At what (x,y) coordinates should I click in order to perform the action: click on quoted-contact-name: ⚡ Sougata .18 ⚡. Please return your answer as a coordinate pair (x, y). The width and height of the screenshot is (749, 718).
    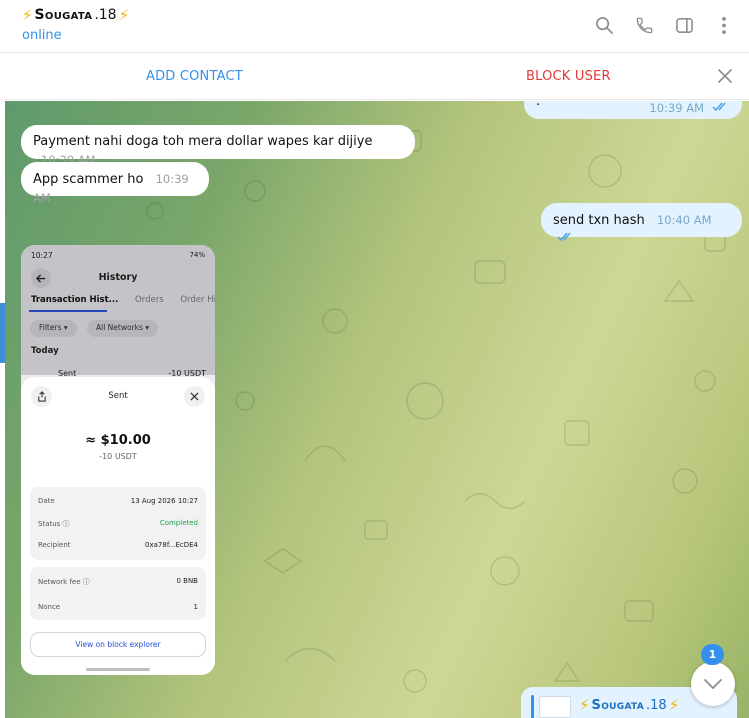
    Looking at the image, I should click on (629, 705).